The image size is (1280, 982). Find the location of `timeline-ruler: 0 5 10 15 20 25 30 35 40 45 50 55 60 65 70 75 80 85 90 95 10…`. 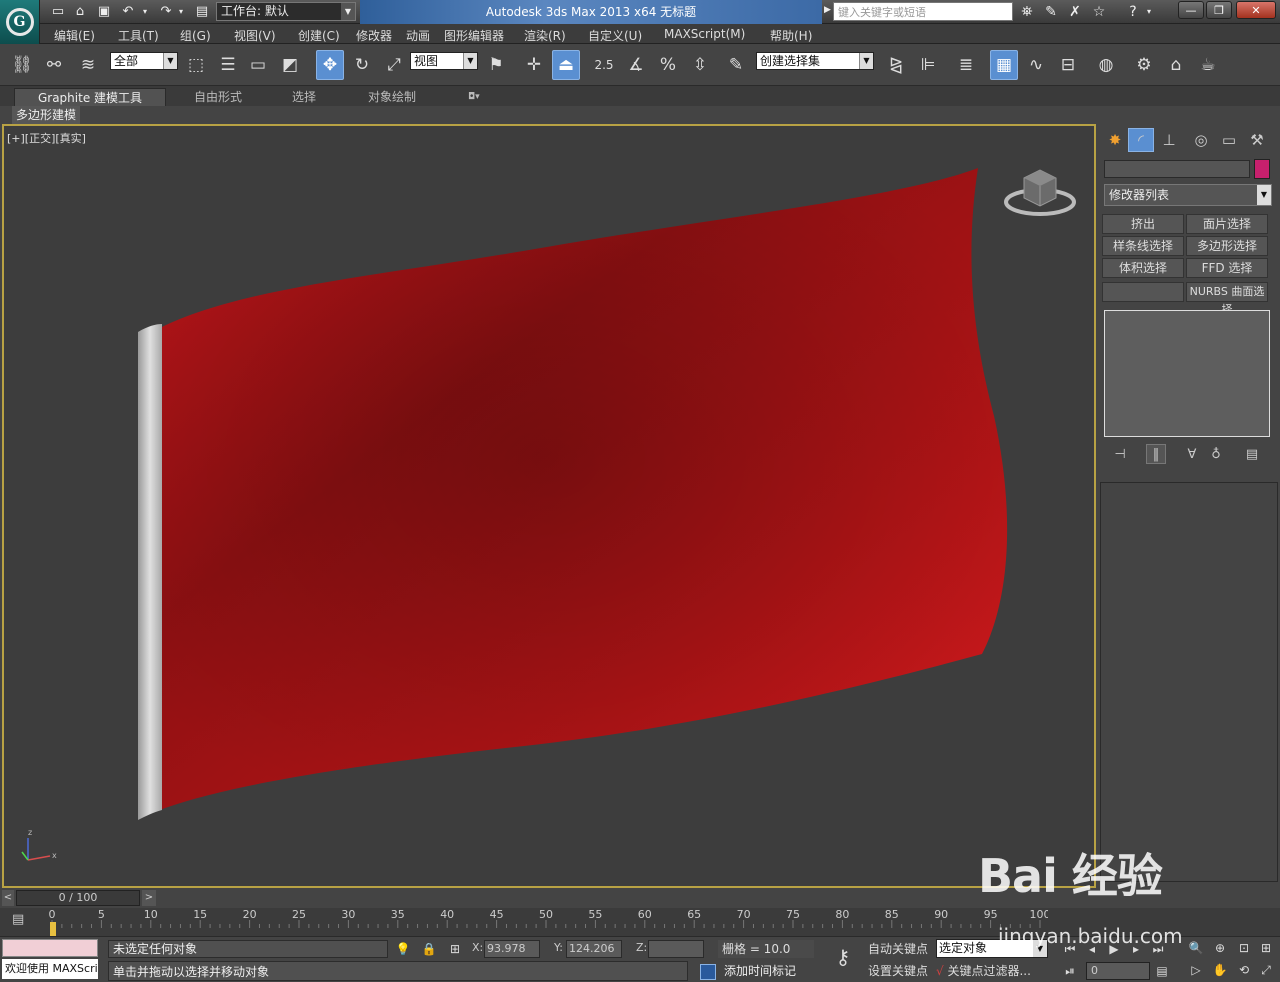

timeline-ruler: 0 5 10 15 20 25 30 35 40 45 50 55 60 65 70 75 80 85 90 95 10… is located at coordinates (548, 922).